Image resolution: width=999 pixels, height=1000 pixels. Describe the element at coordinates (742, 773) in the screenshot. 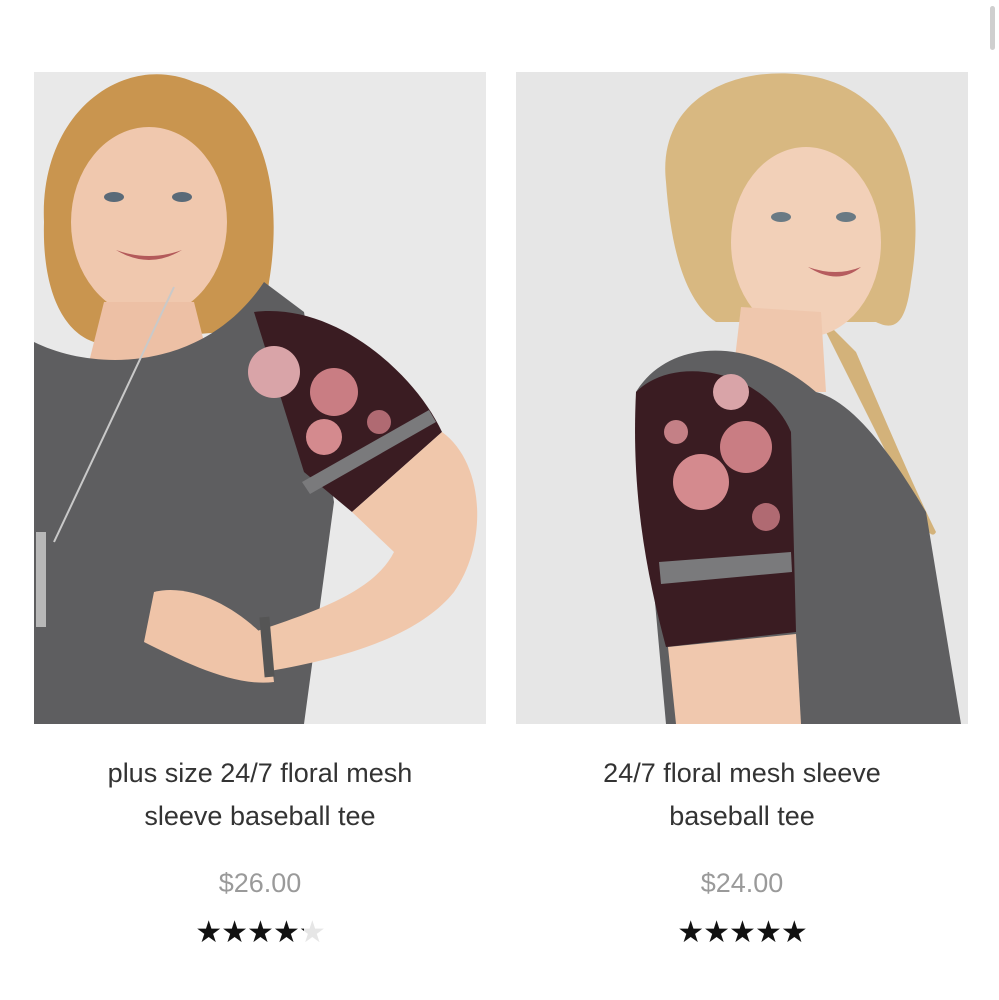

I see `product-title-line-1: 24/7 floral mesh sleeve` at that location.